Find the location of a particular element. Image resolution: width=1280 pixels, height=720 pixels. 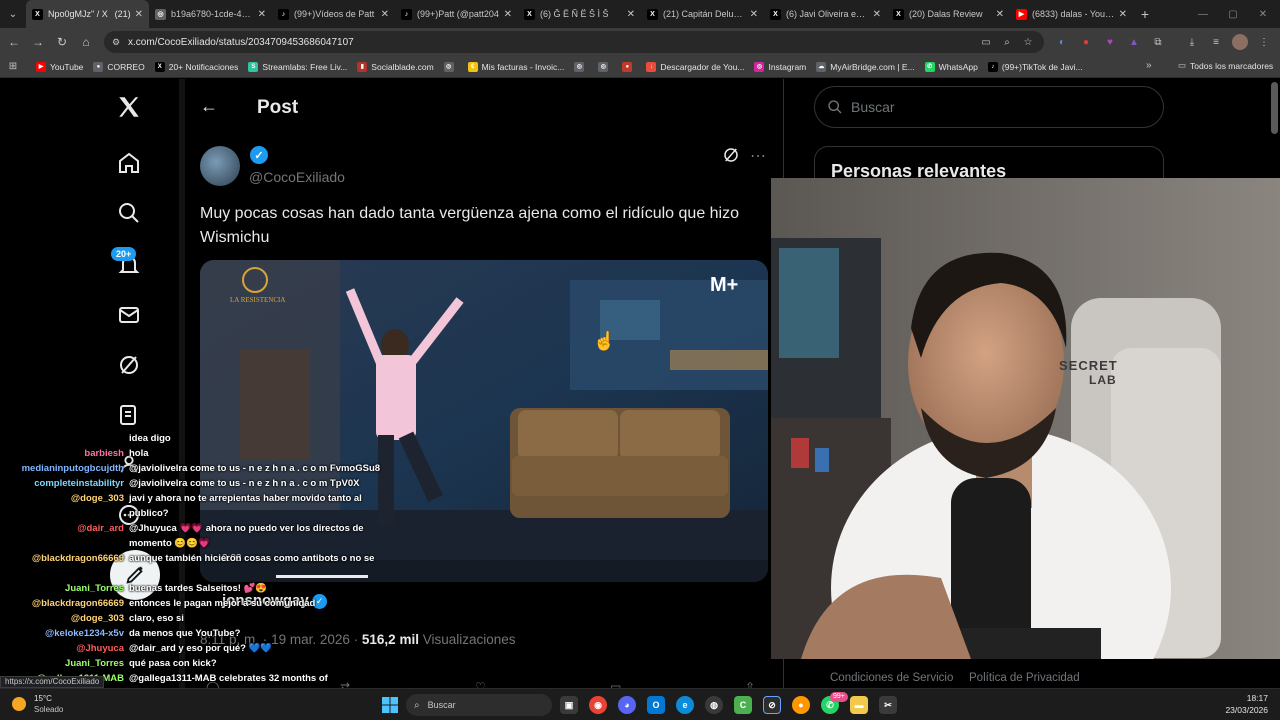

tab-search-icon: ⌄ is located at coordinates (13, 14).